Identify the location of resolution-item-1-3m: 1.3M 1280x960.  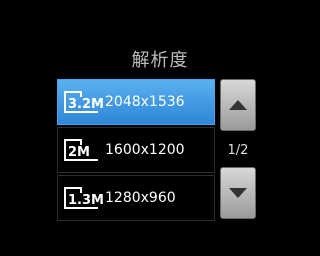
(136, 198).